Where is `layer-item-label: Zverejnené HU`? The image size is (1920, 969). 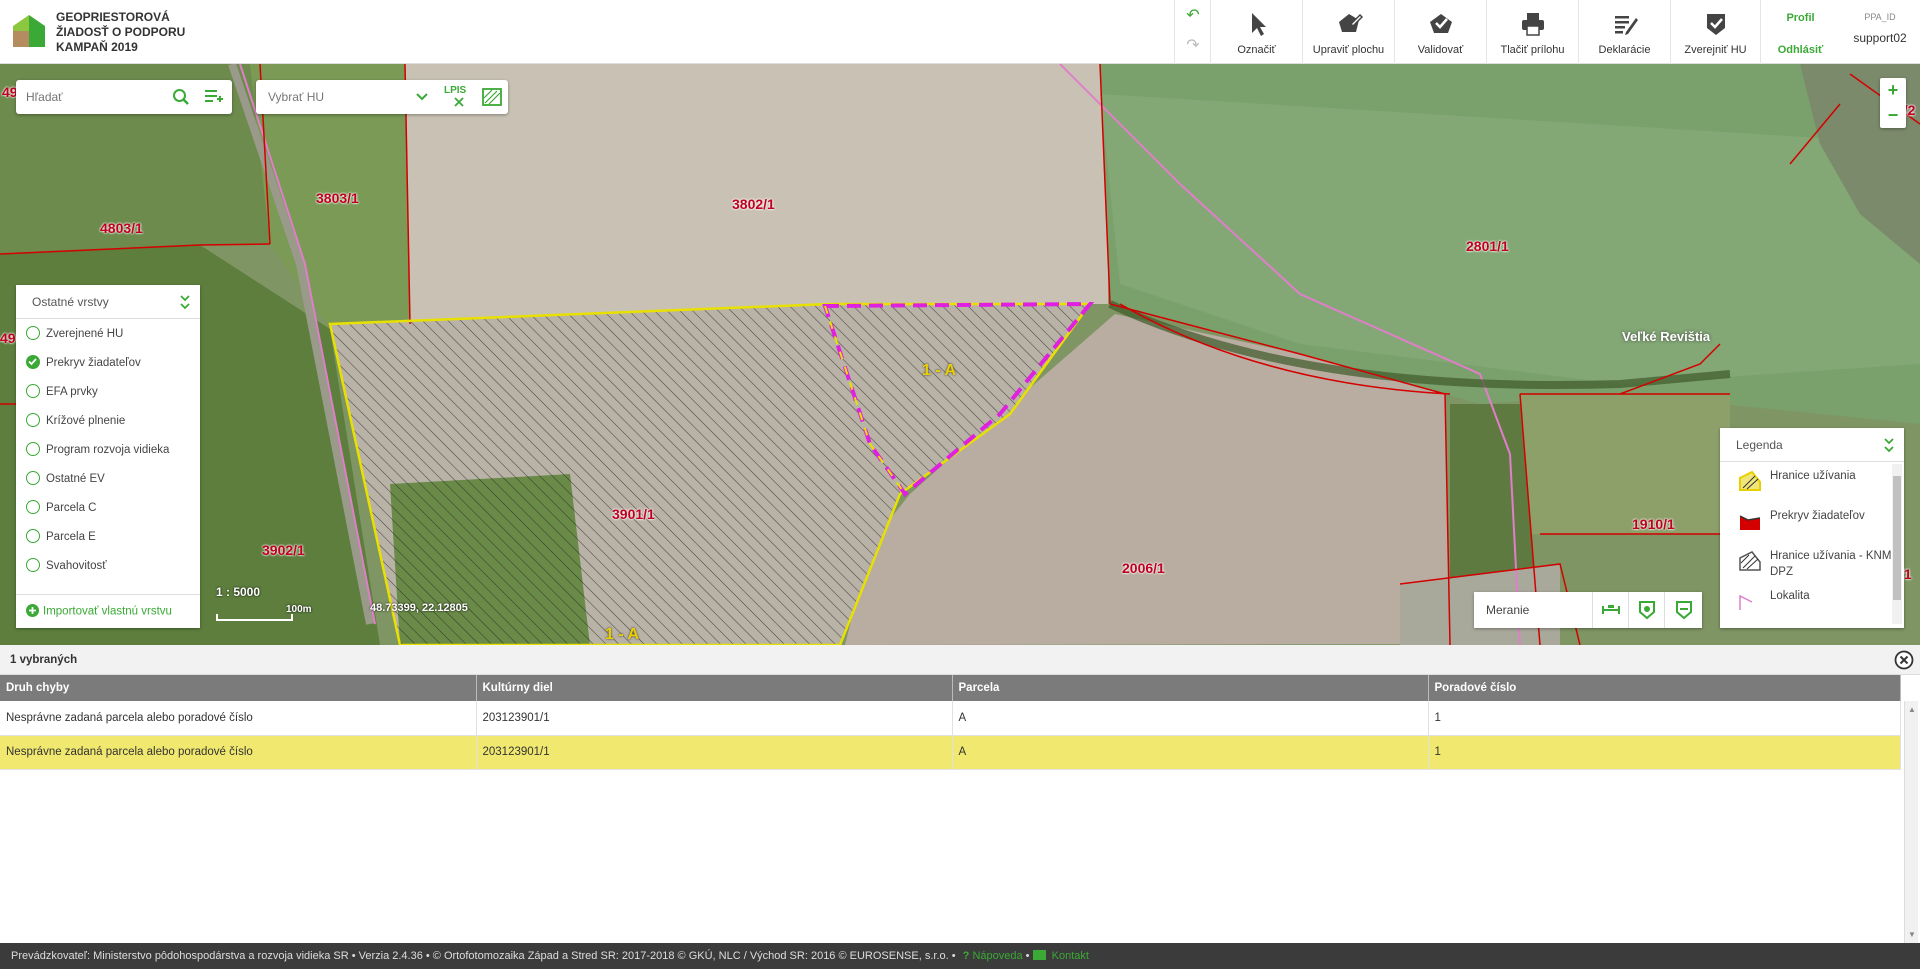 layer-item-label: Zverejnené HU is located at coordinates (85, 334).